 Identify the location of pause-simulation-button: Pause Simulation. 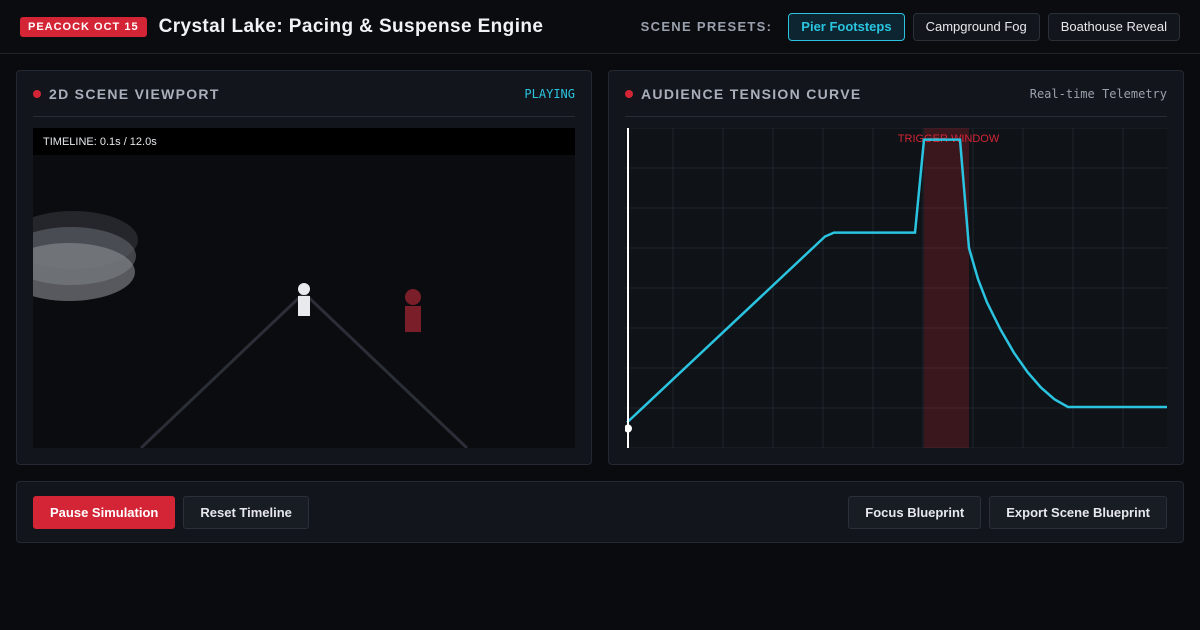
(104, 512).